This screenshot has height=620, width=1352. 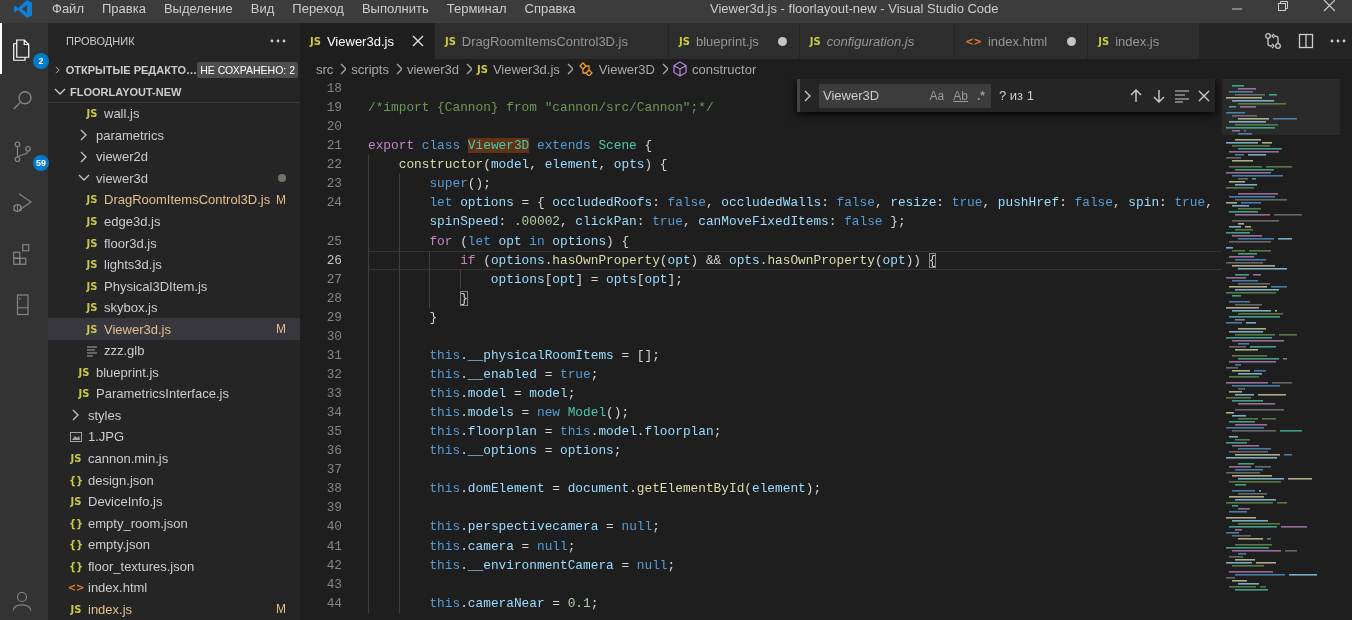 I want to click on line-number: 31, so click(x=333, y=355).